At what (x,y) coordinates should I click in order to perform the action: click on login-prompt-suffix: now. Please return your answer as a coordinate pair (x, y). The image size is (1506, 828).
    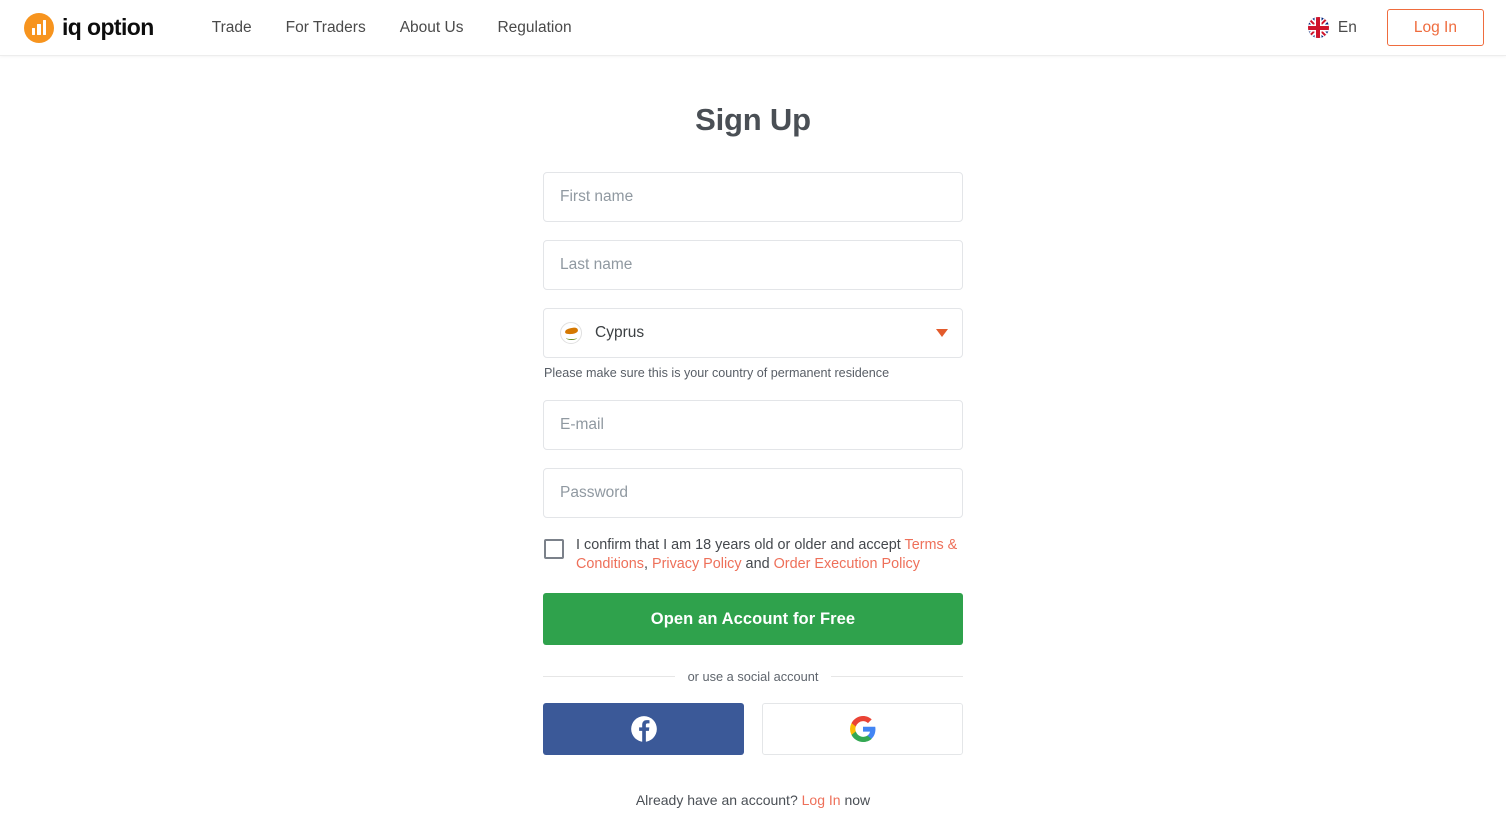
    Looking at the image, I should click on (855, 800).